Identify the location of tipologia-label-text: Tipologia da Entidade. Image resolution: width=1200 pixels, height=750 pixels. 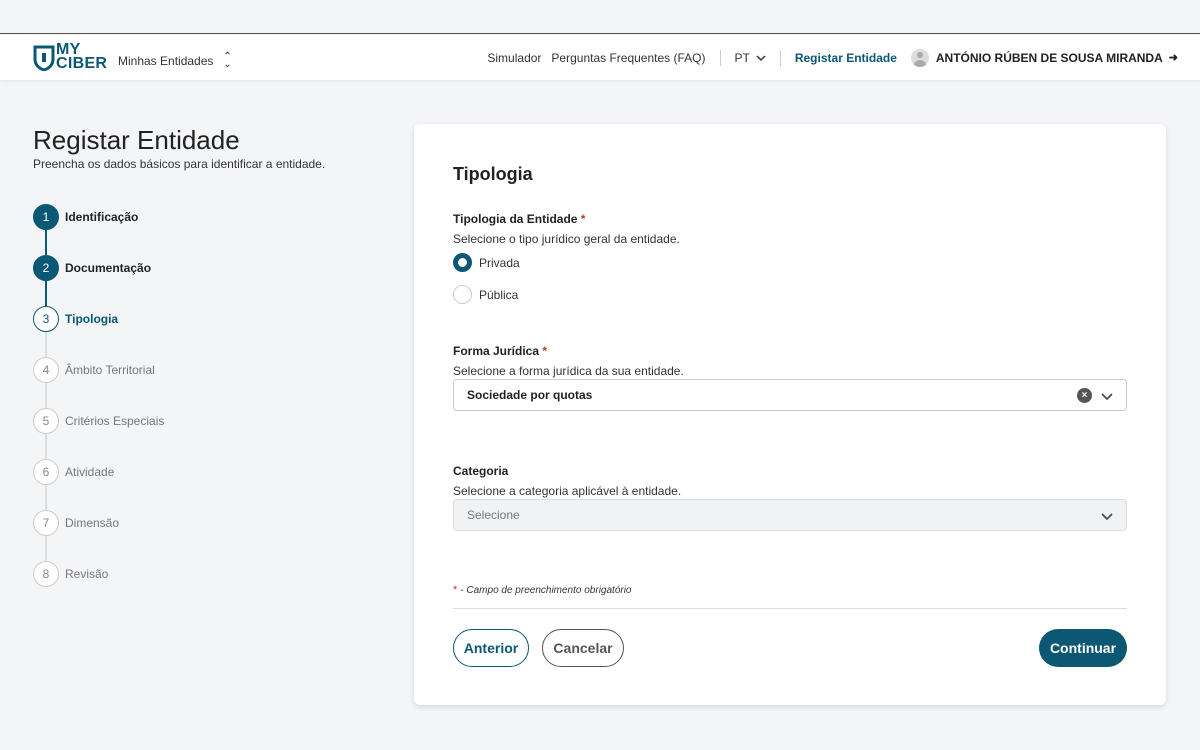
(515, 219).